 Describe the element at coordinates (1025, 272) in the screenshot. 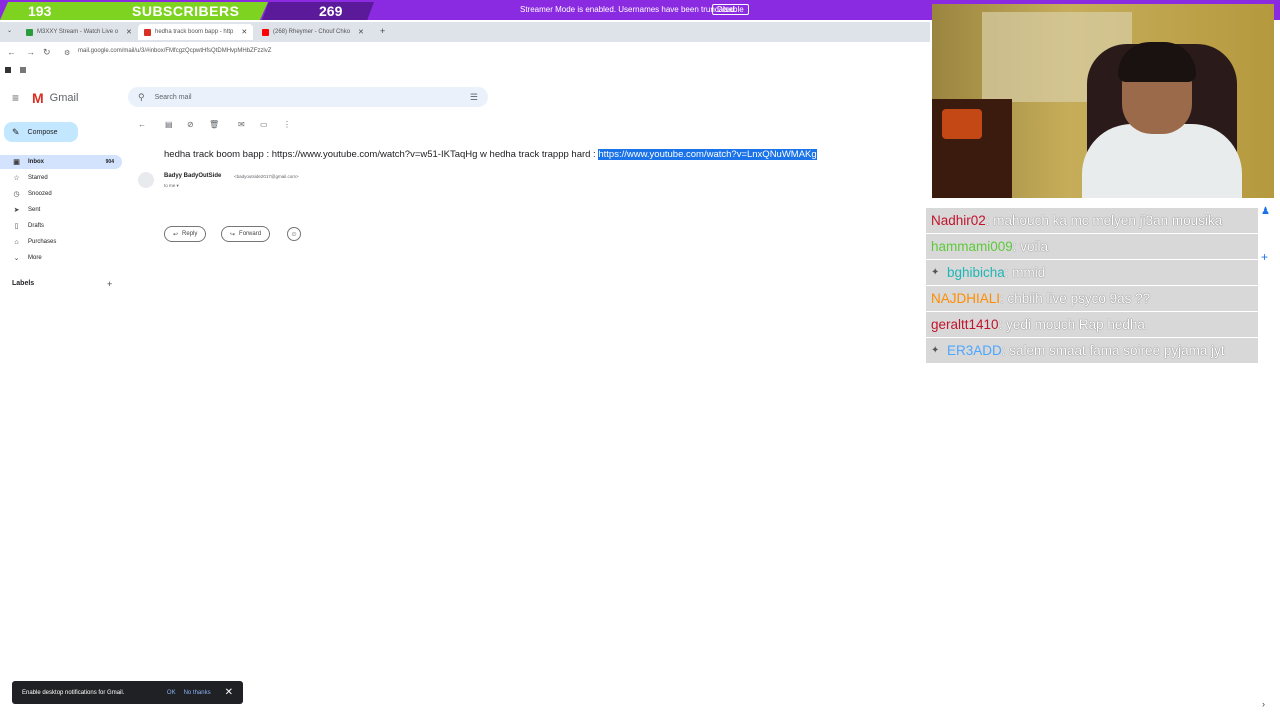

I see `chat-text: : mmid` at that location.